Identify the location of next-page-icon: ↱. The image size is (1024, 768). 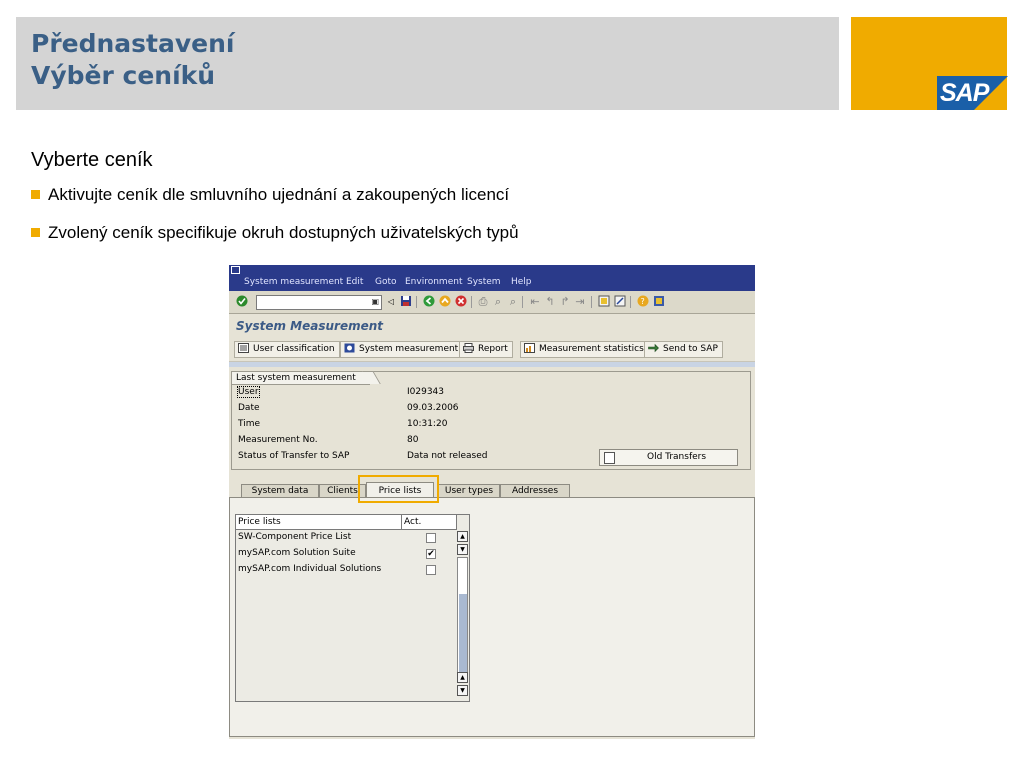
(565, 301).